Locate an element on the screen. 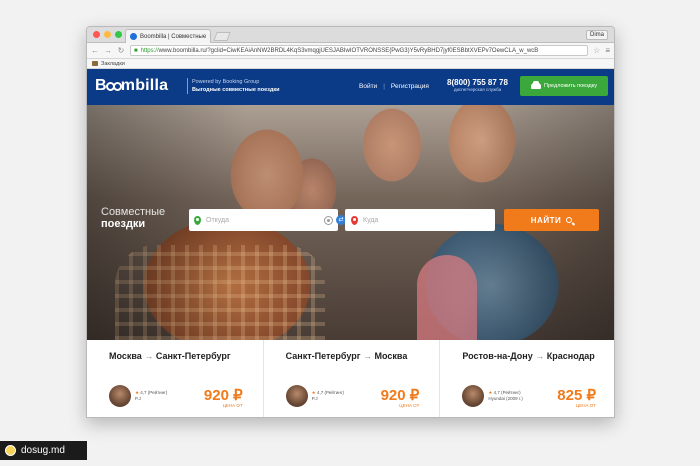  reload-icon: ↻ is located at coordinates (121, 51).